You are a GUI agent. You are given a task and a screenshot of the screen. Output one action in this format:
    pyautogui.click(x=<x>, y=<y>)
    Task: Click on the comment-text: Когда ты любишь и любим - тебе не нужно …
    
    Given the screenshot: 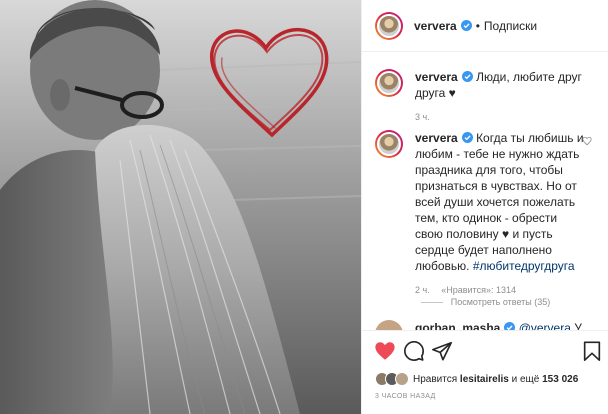 What is the action you would take?
    pyautogui.click(x=499, y=202)
    